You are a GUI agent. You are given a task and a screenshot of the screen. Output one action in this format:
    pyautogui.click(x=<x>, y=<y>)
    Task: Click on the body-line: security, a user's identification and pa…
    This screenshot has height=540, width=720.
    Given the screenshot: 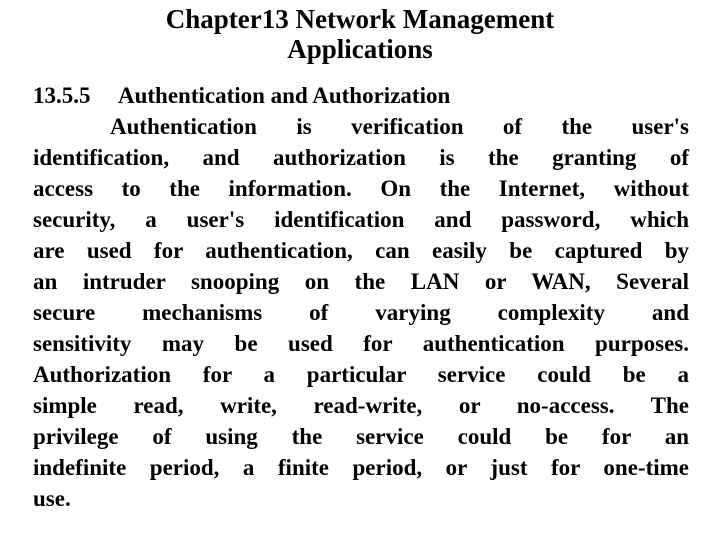 What is the action you would take?
    pyautogui.click(x=361, y=219)
    